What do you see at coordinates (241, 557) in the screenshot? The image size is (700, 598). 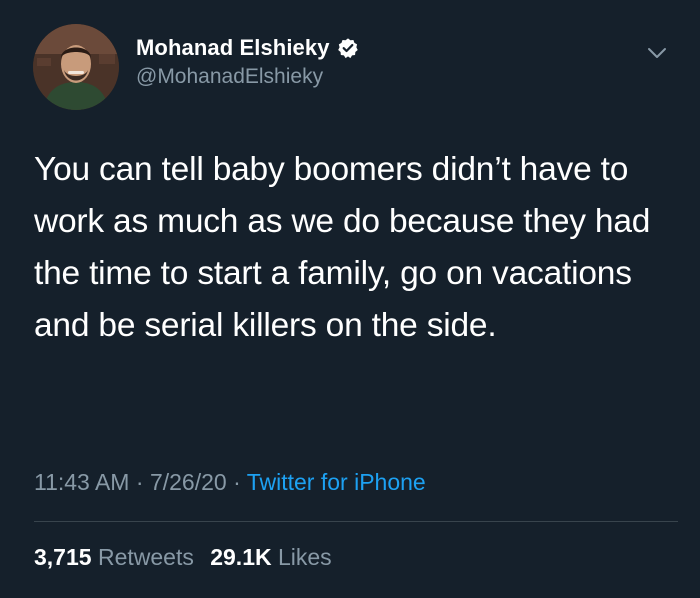 I see `likes-count: 29.1K` at bounding box center [241, 557].